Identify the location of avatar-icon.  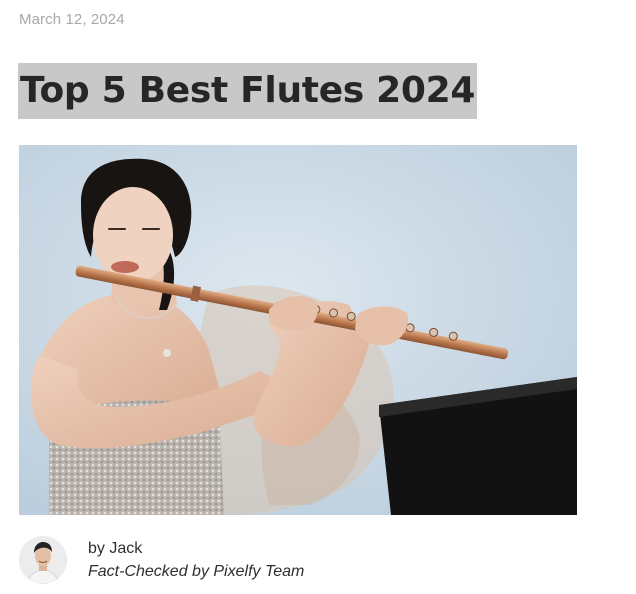
(43, 560).